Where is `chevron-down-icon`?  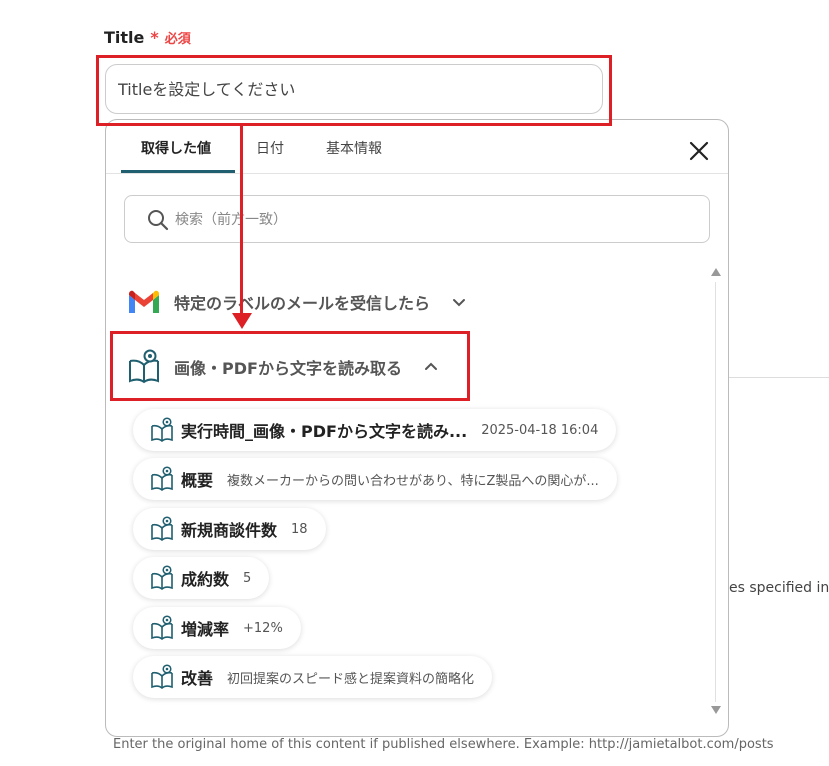 chevron-down-icon is located at coordinates (459, 303).